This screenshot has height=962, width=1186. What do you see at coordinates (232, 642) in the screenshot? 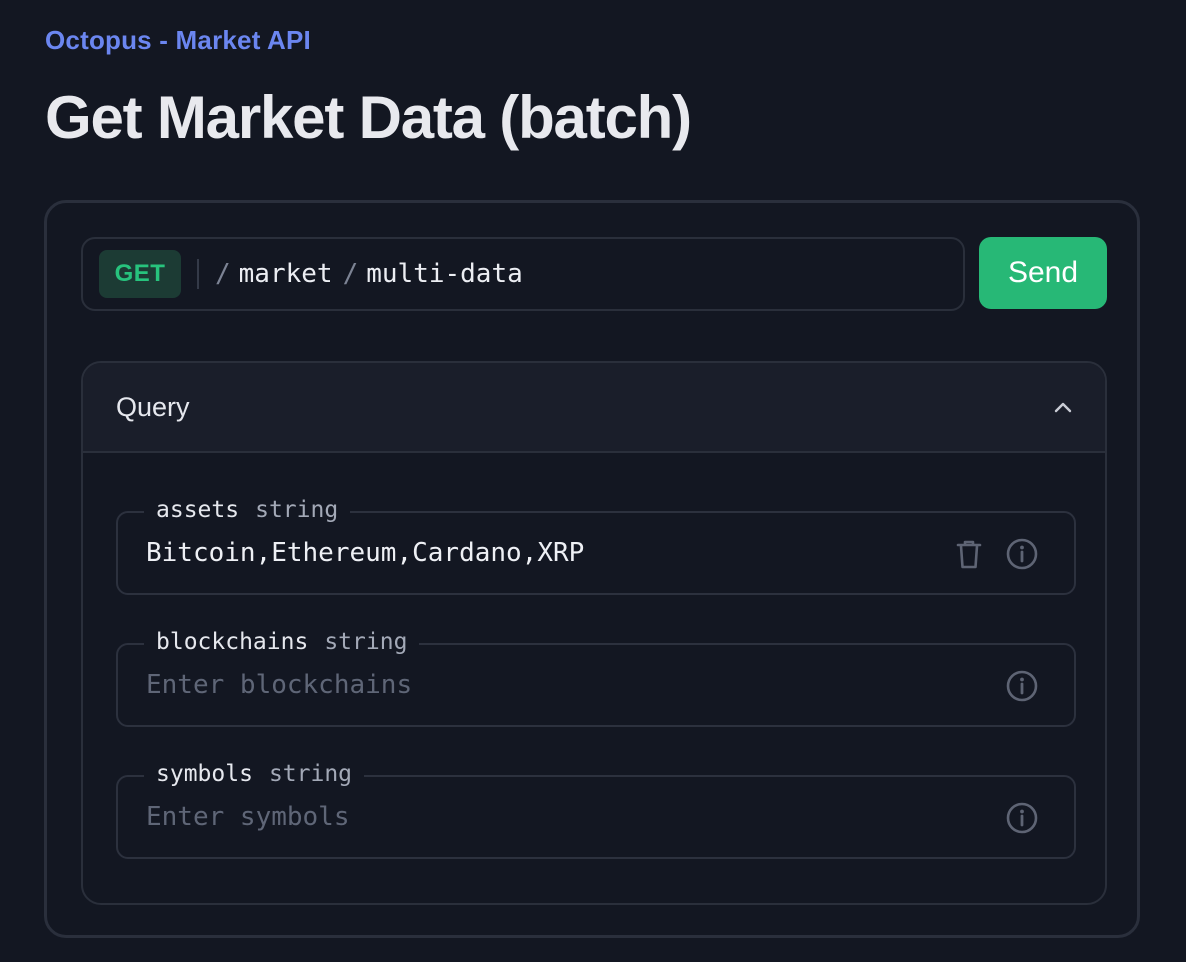
I see `param-name: blockchains` at bounding box center [232, 642].